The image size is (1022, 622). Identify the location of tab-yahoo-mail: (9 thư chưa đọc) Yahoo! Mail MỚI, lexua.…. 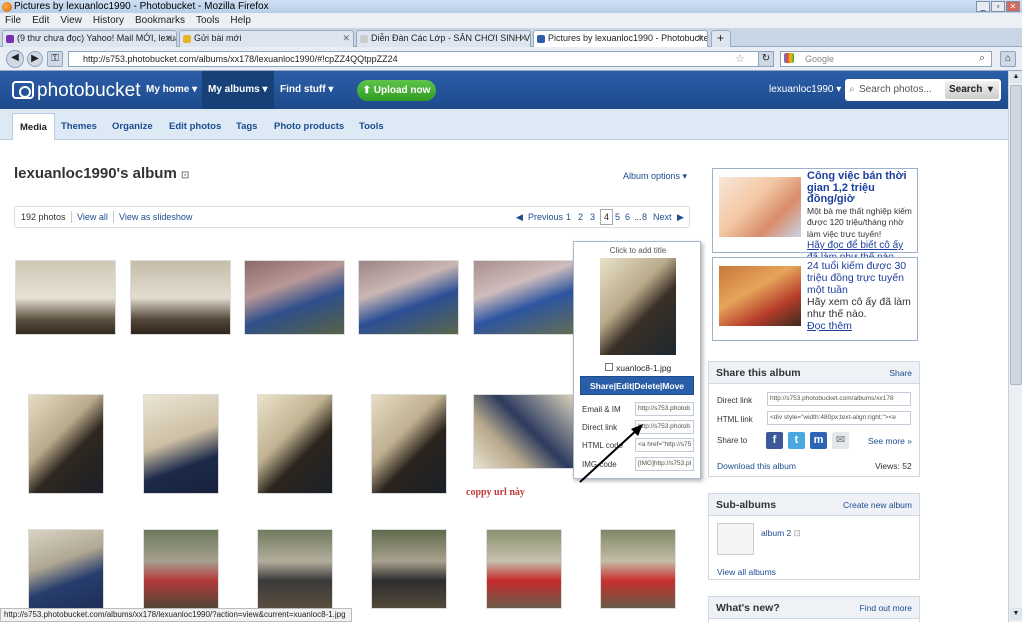
(89, 38).